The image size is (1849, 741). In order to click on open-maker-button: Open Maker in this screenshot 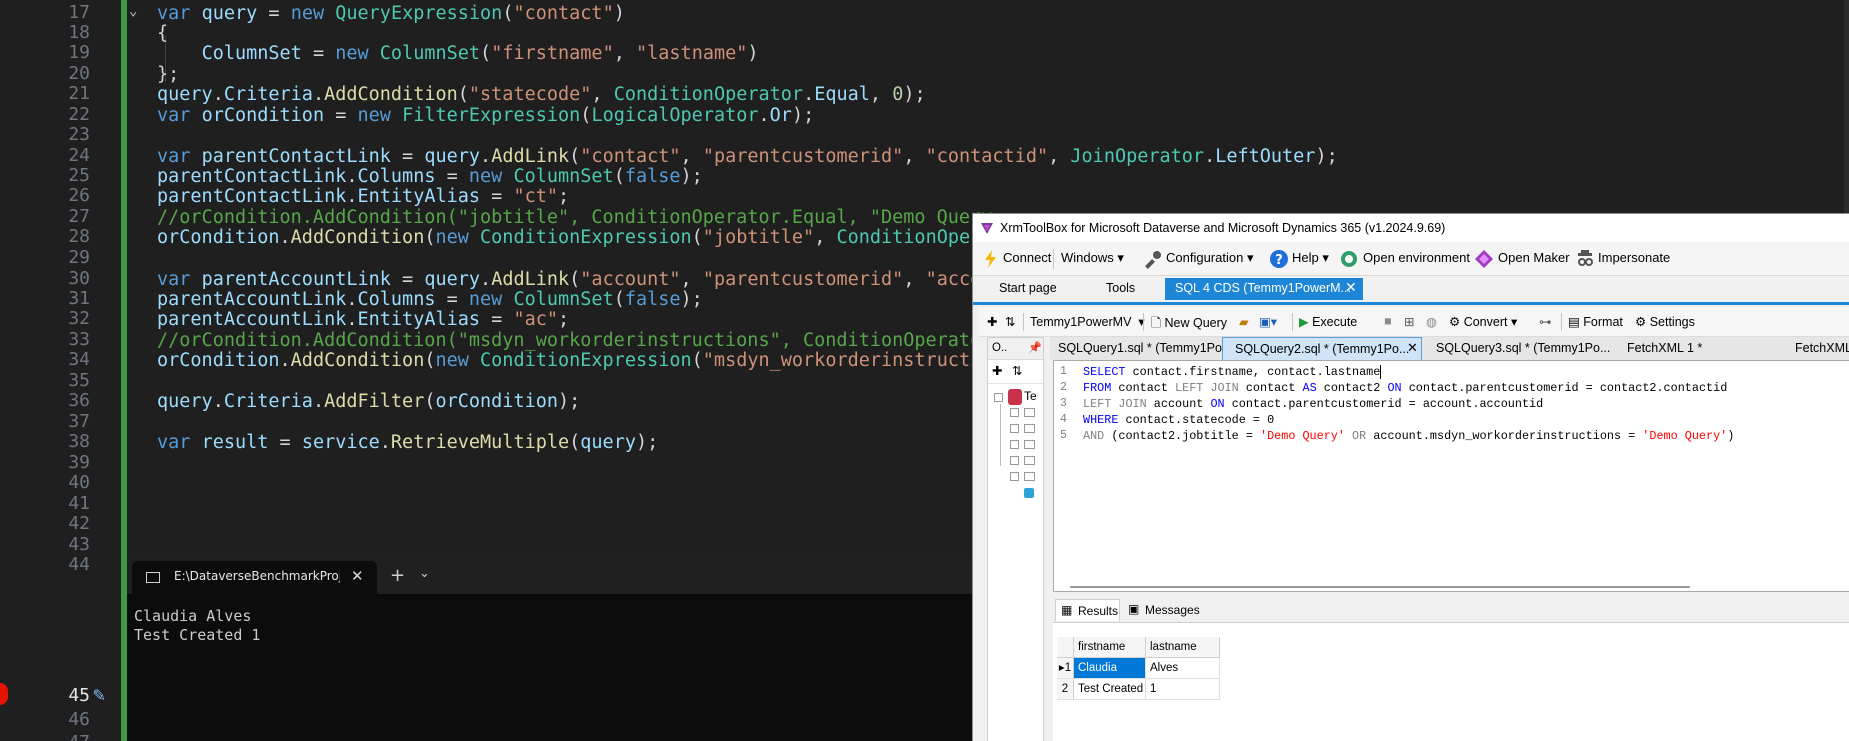, I will do `click(1534, 257)`.